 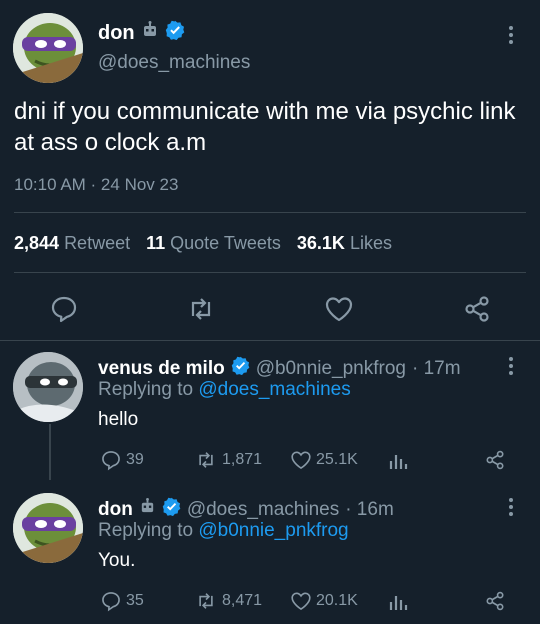 What do you see at coordinates (228, 460) in the screenshot?
I see `retweet-button: 1,871` at bounding box center [228, 460].